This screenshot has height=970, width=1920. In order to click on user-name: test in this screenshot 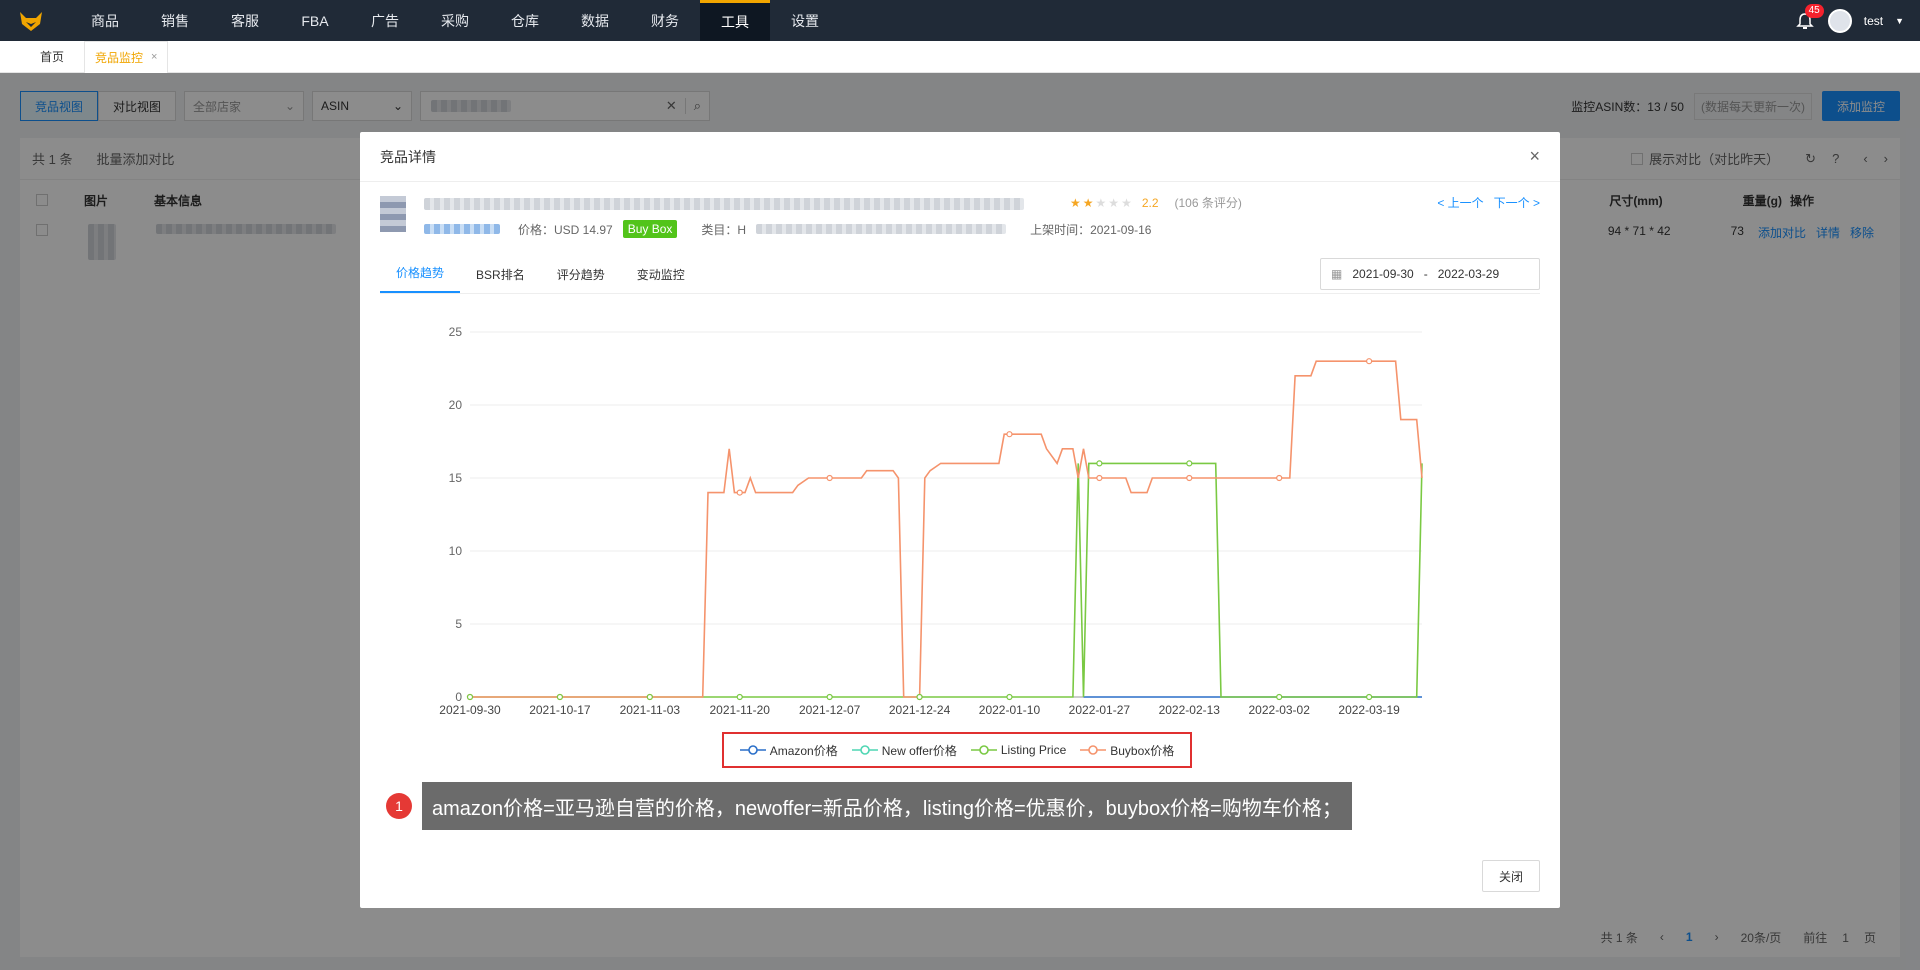, I will do `click(1873, 21)`.